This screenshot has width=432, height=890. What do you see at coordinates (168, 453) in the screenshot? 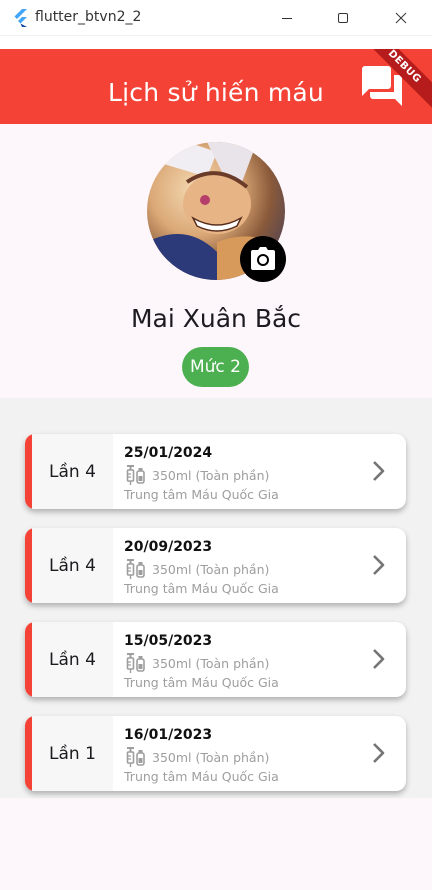
I see `donation-date: 25/01/2024` at bounding box center [168, 453].